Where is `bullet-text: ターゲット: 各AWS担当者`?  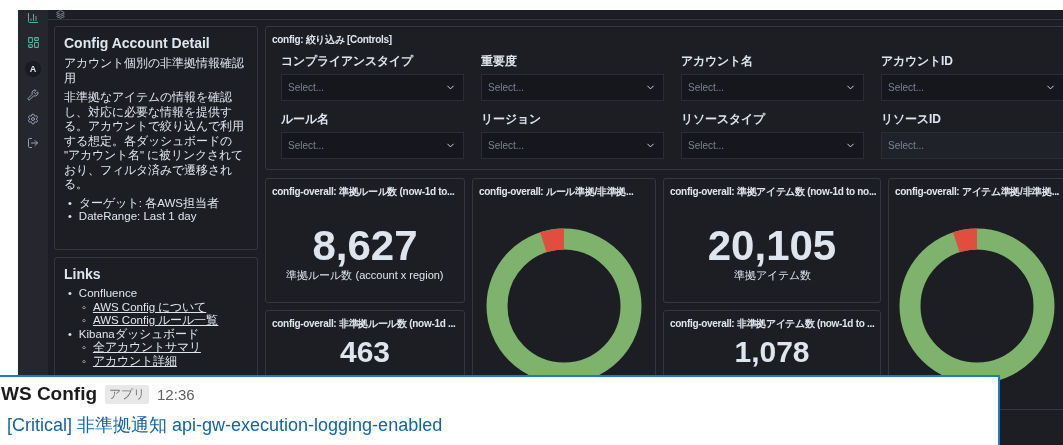
bullet-text: ターゲット: 各AWS担当者 is located at coordinates (149, 203).